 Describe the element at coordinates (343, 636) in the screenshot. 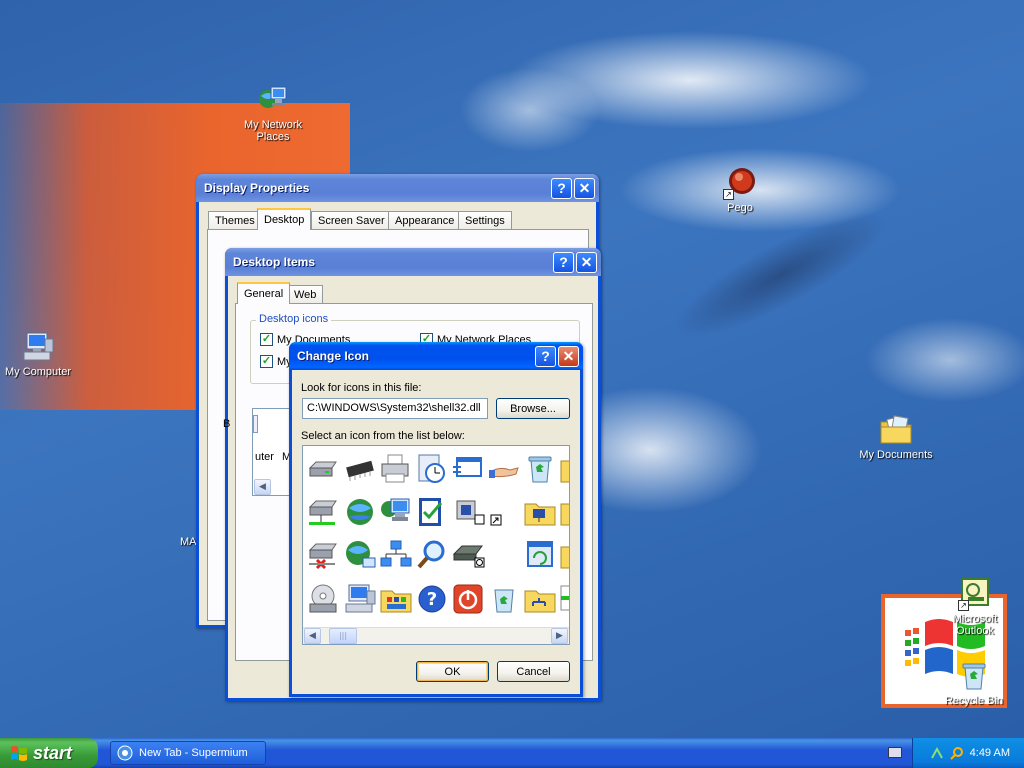

I see `scroll-thumb: |||` at that location.